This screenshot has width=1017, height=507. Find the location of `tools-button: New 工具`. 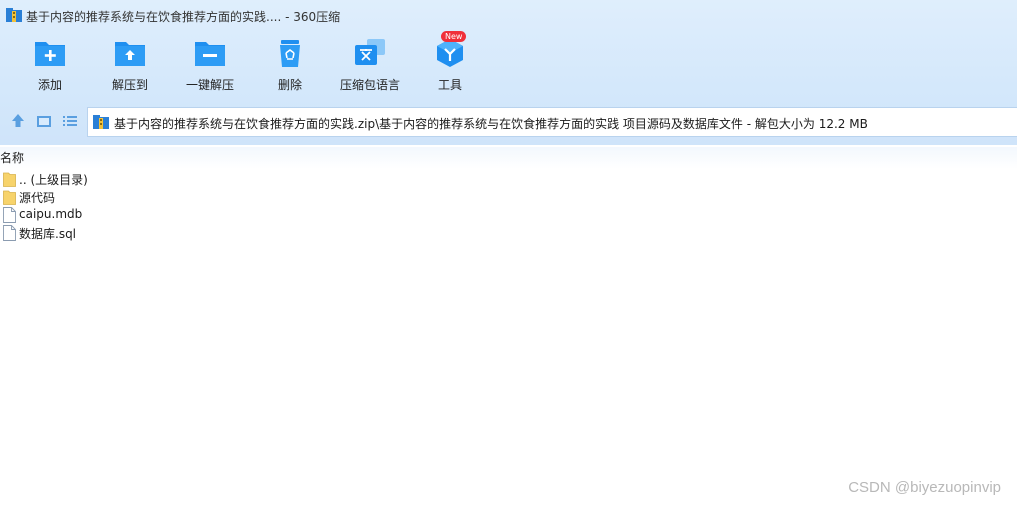

tools-button: New 工具 is located at coordinates (450, 63).